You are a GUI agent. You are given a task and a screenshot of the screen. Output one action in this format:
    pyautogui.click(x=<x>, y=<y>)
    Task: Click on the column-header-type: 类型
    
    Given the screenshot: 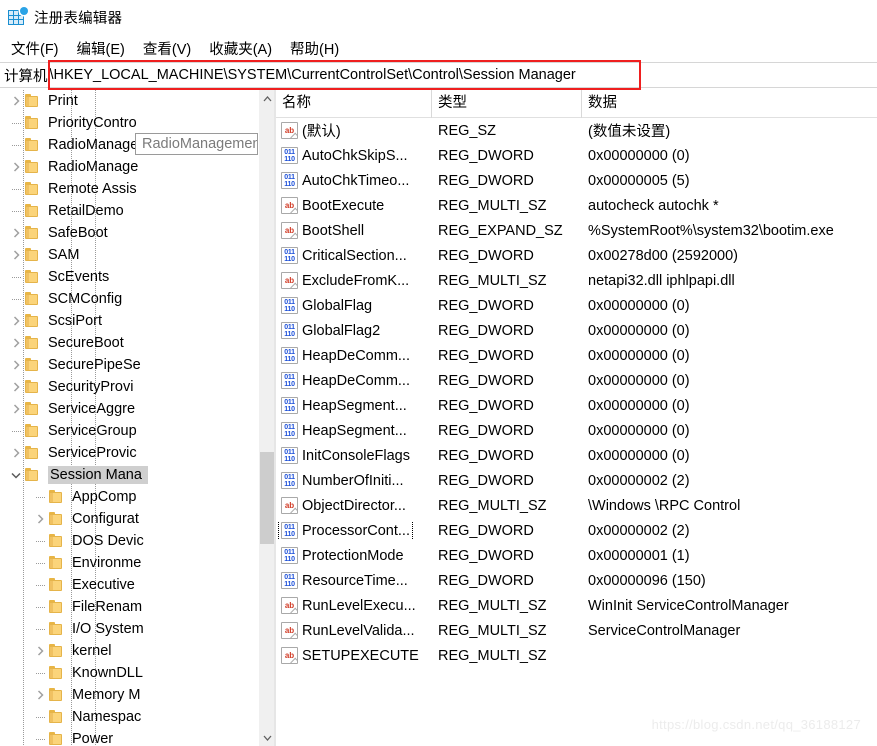 What is the action you would take?
    pyautogui.click(x=506, y=104)
    